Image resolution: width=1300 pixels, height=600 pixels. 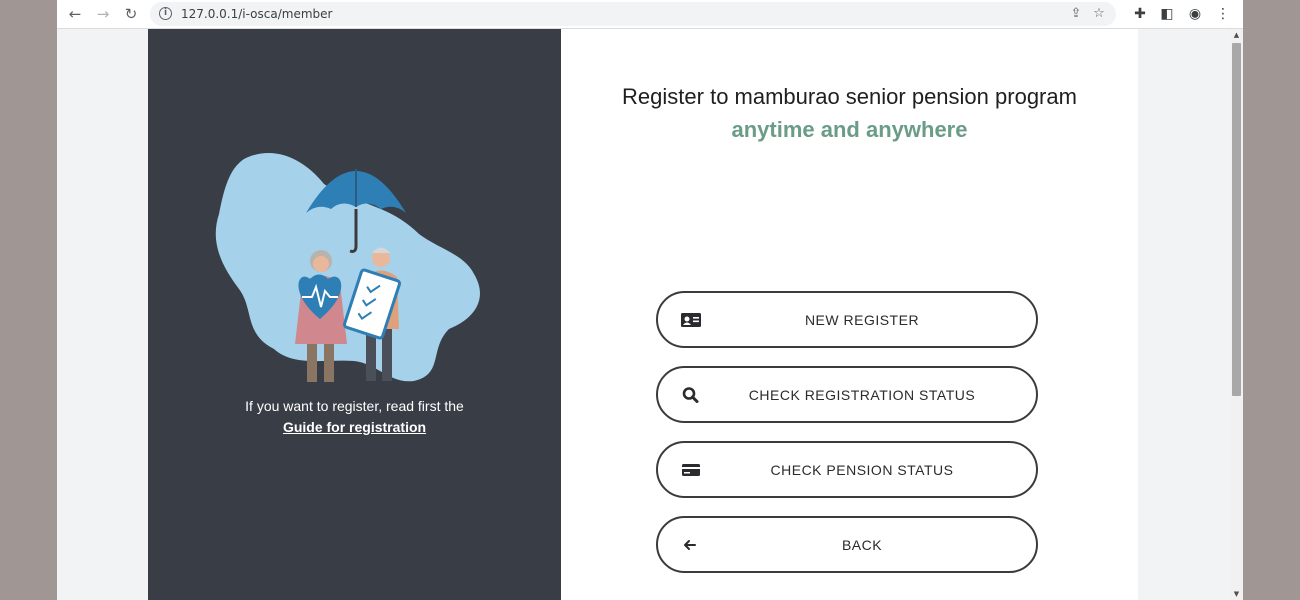 I want to click on reload-icon: ↻, so click(x=131, y=14).